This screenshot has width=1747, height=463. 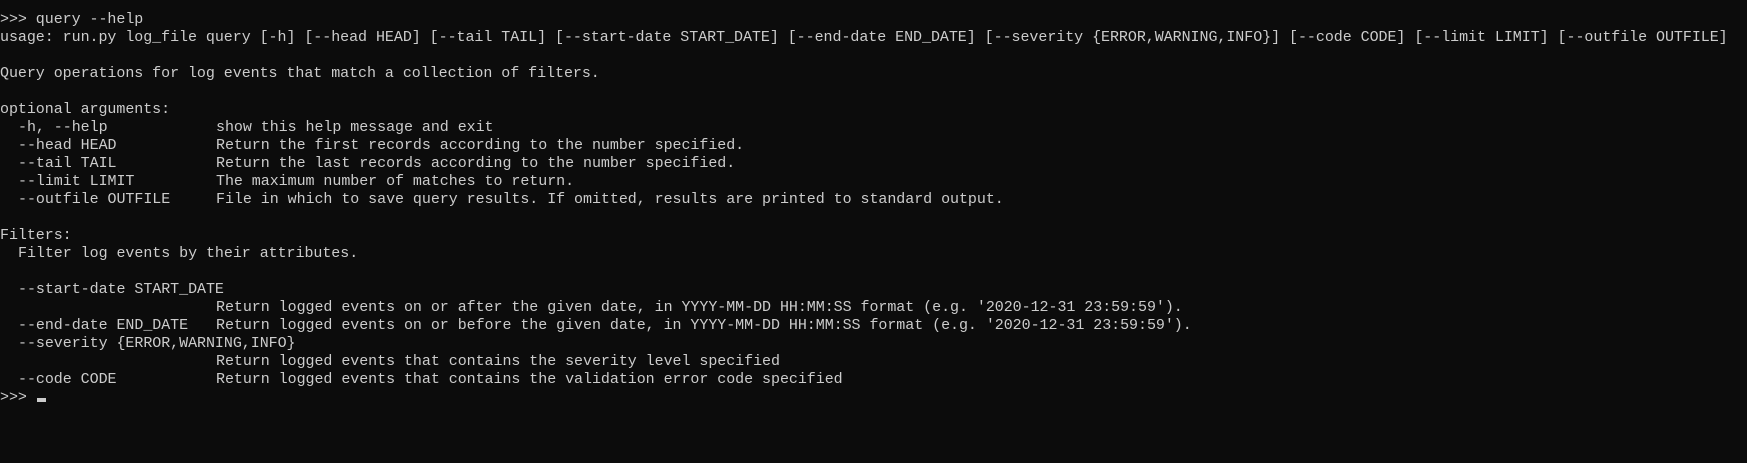 I want to click on filter-flag: --code CODE, so click(x=67, y=379).